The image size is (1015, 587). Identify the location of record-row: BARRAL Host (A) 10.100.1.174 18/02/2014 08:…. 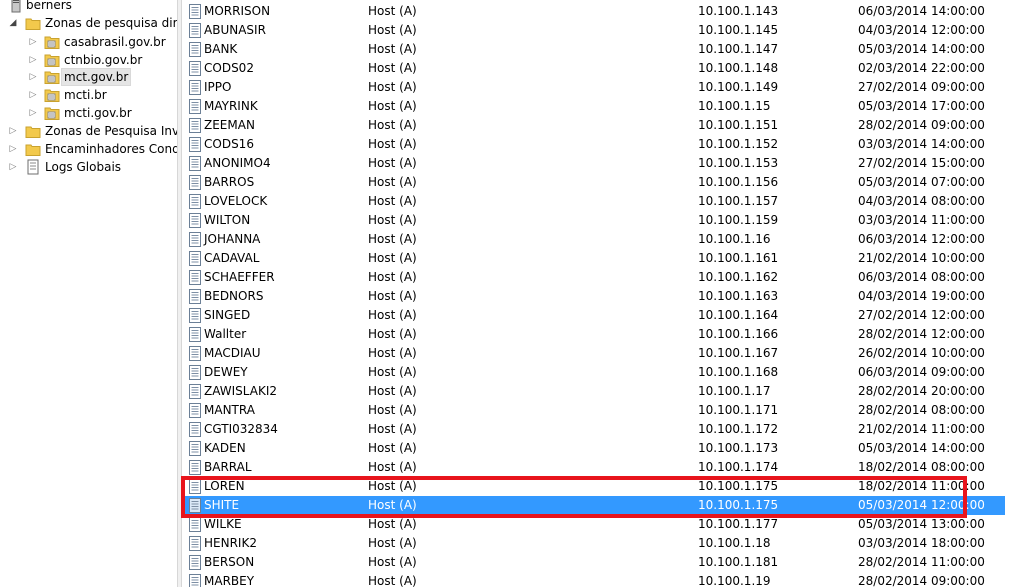
(595, 467).